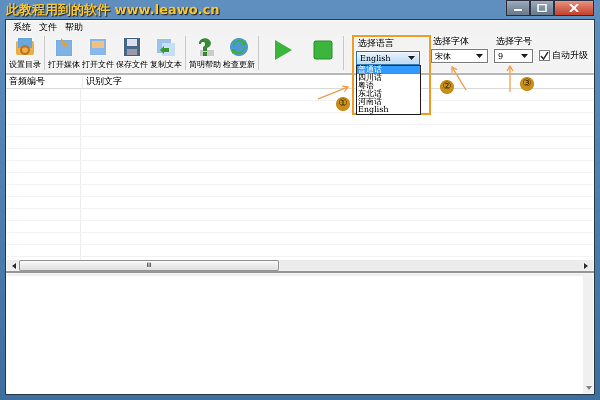 The width and height of the screenshot is (600, 400). I want to click on vertical-scrollbar, so click(588, 335).